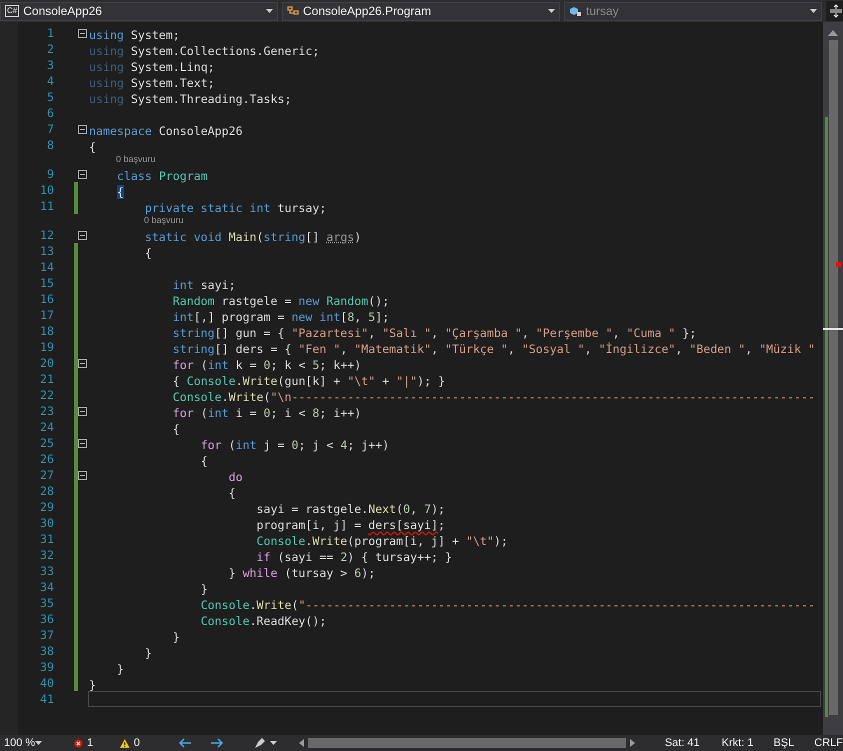 The width and height of the screenshot is (843, 751). I want to click on warning-icon, so click(125, 743).